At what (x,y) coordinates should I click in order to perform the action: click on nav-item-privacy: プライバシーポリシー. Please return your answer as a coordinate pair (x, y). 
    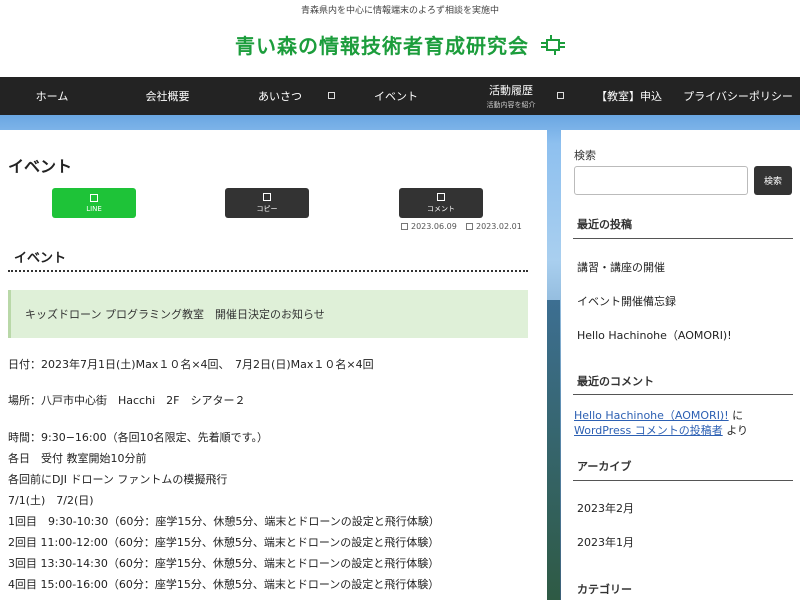
    Looking at the image, I should click on (738, 96).